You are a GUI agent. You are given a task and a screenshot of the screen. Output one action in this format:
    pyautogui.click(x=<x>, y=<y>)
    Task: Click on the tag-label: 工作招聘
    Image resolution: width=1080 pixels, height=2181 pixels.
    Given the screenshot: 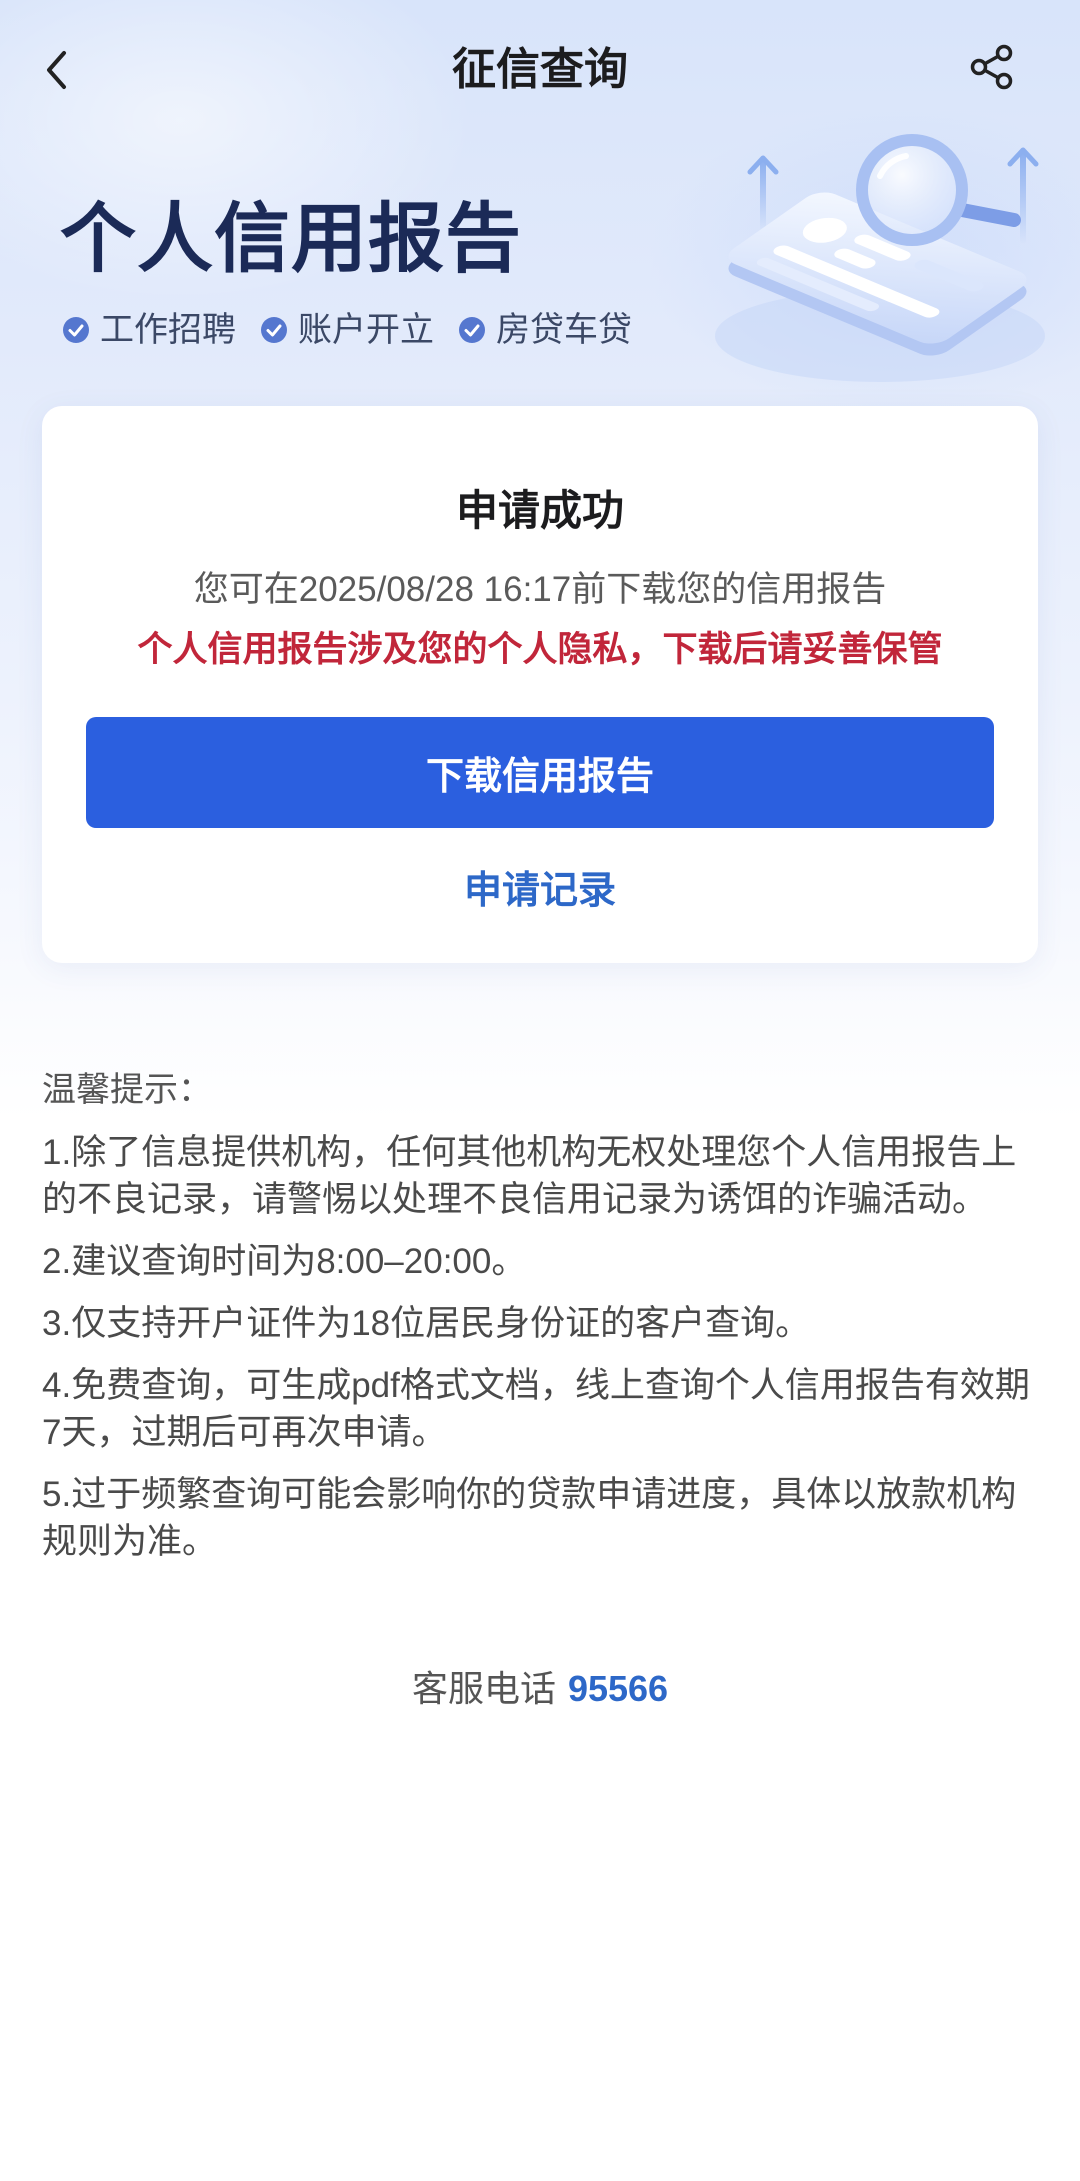 What is the action you would take?
    pyautogui.click(x=168, y=330)
    